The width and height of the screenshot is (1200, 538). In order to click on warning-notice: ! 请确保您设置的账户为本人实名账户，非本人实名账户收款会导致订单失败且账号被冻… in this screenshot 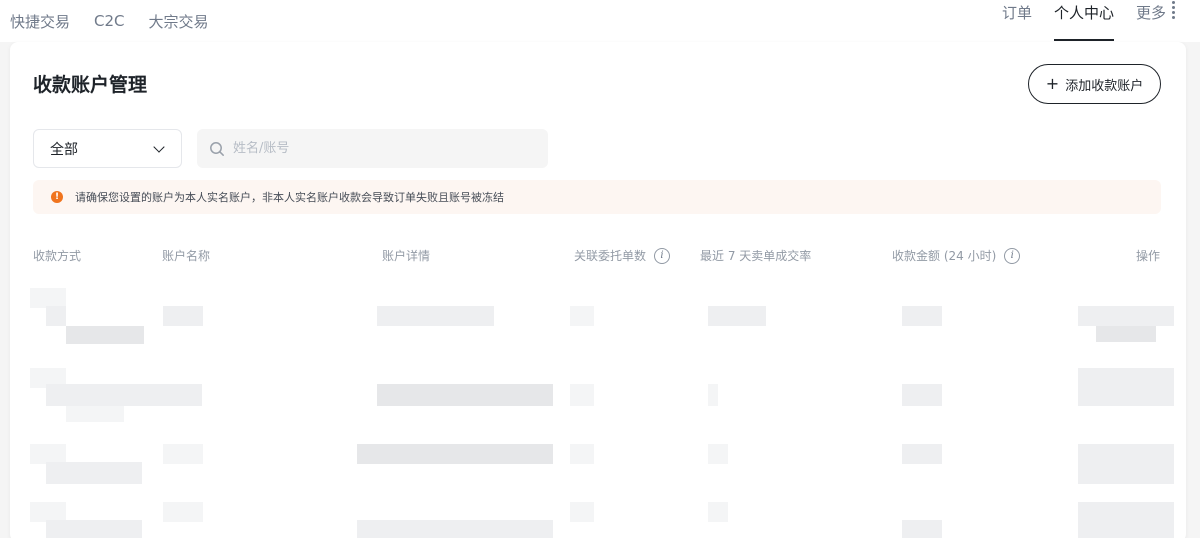, I will do `click(597, 197)`.